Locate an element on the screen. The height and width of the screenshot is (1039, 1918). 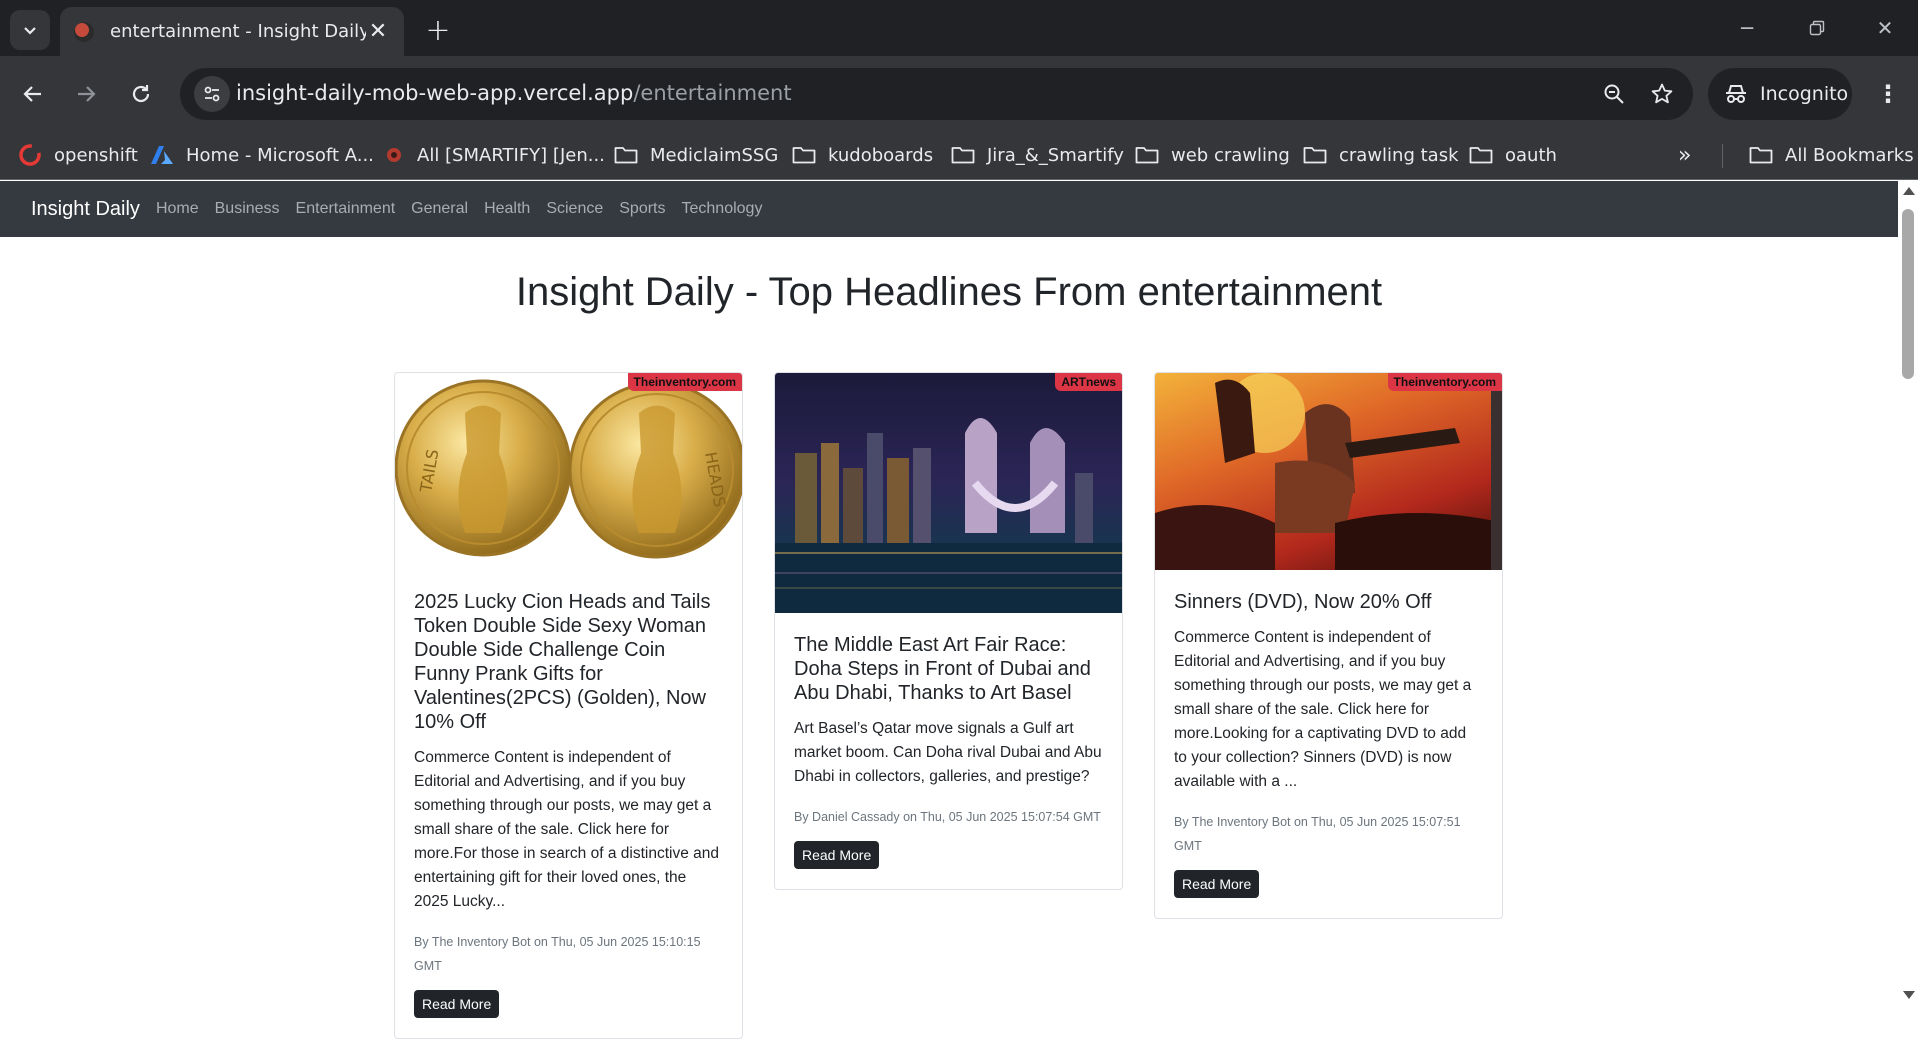
bookmark-folder-web-crawling: web crawling is located at coordinates (1212, 155).